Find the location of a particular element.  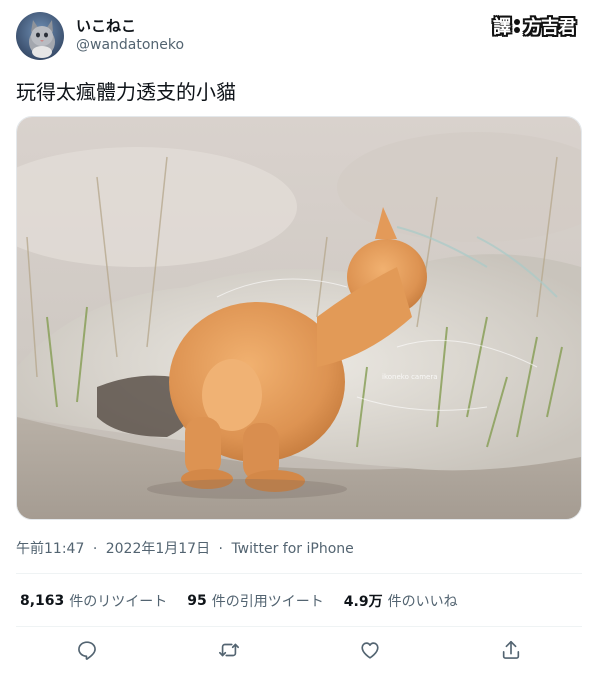

tweet-client: Twitter for iPhone is located at coordinates (292, 549).